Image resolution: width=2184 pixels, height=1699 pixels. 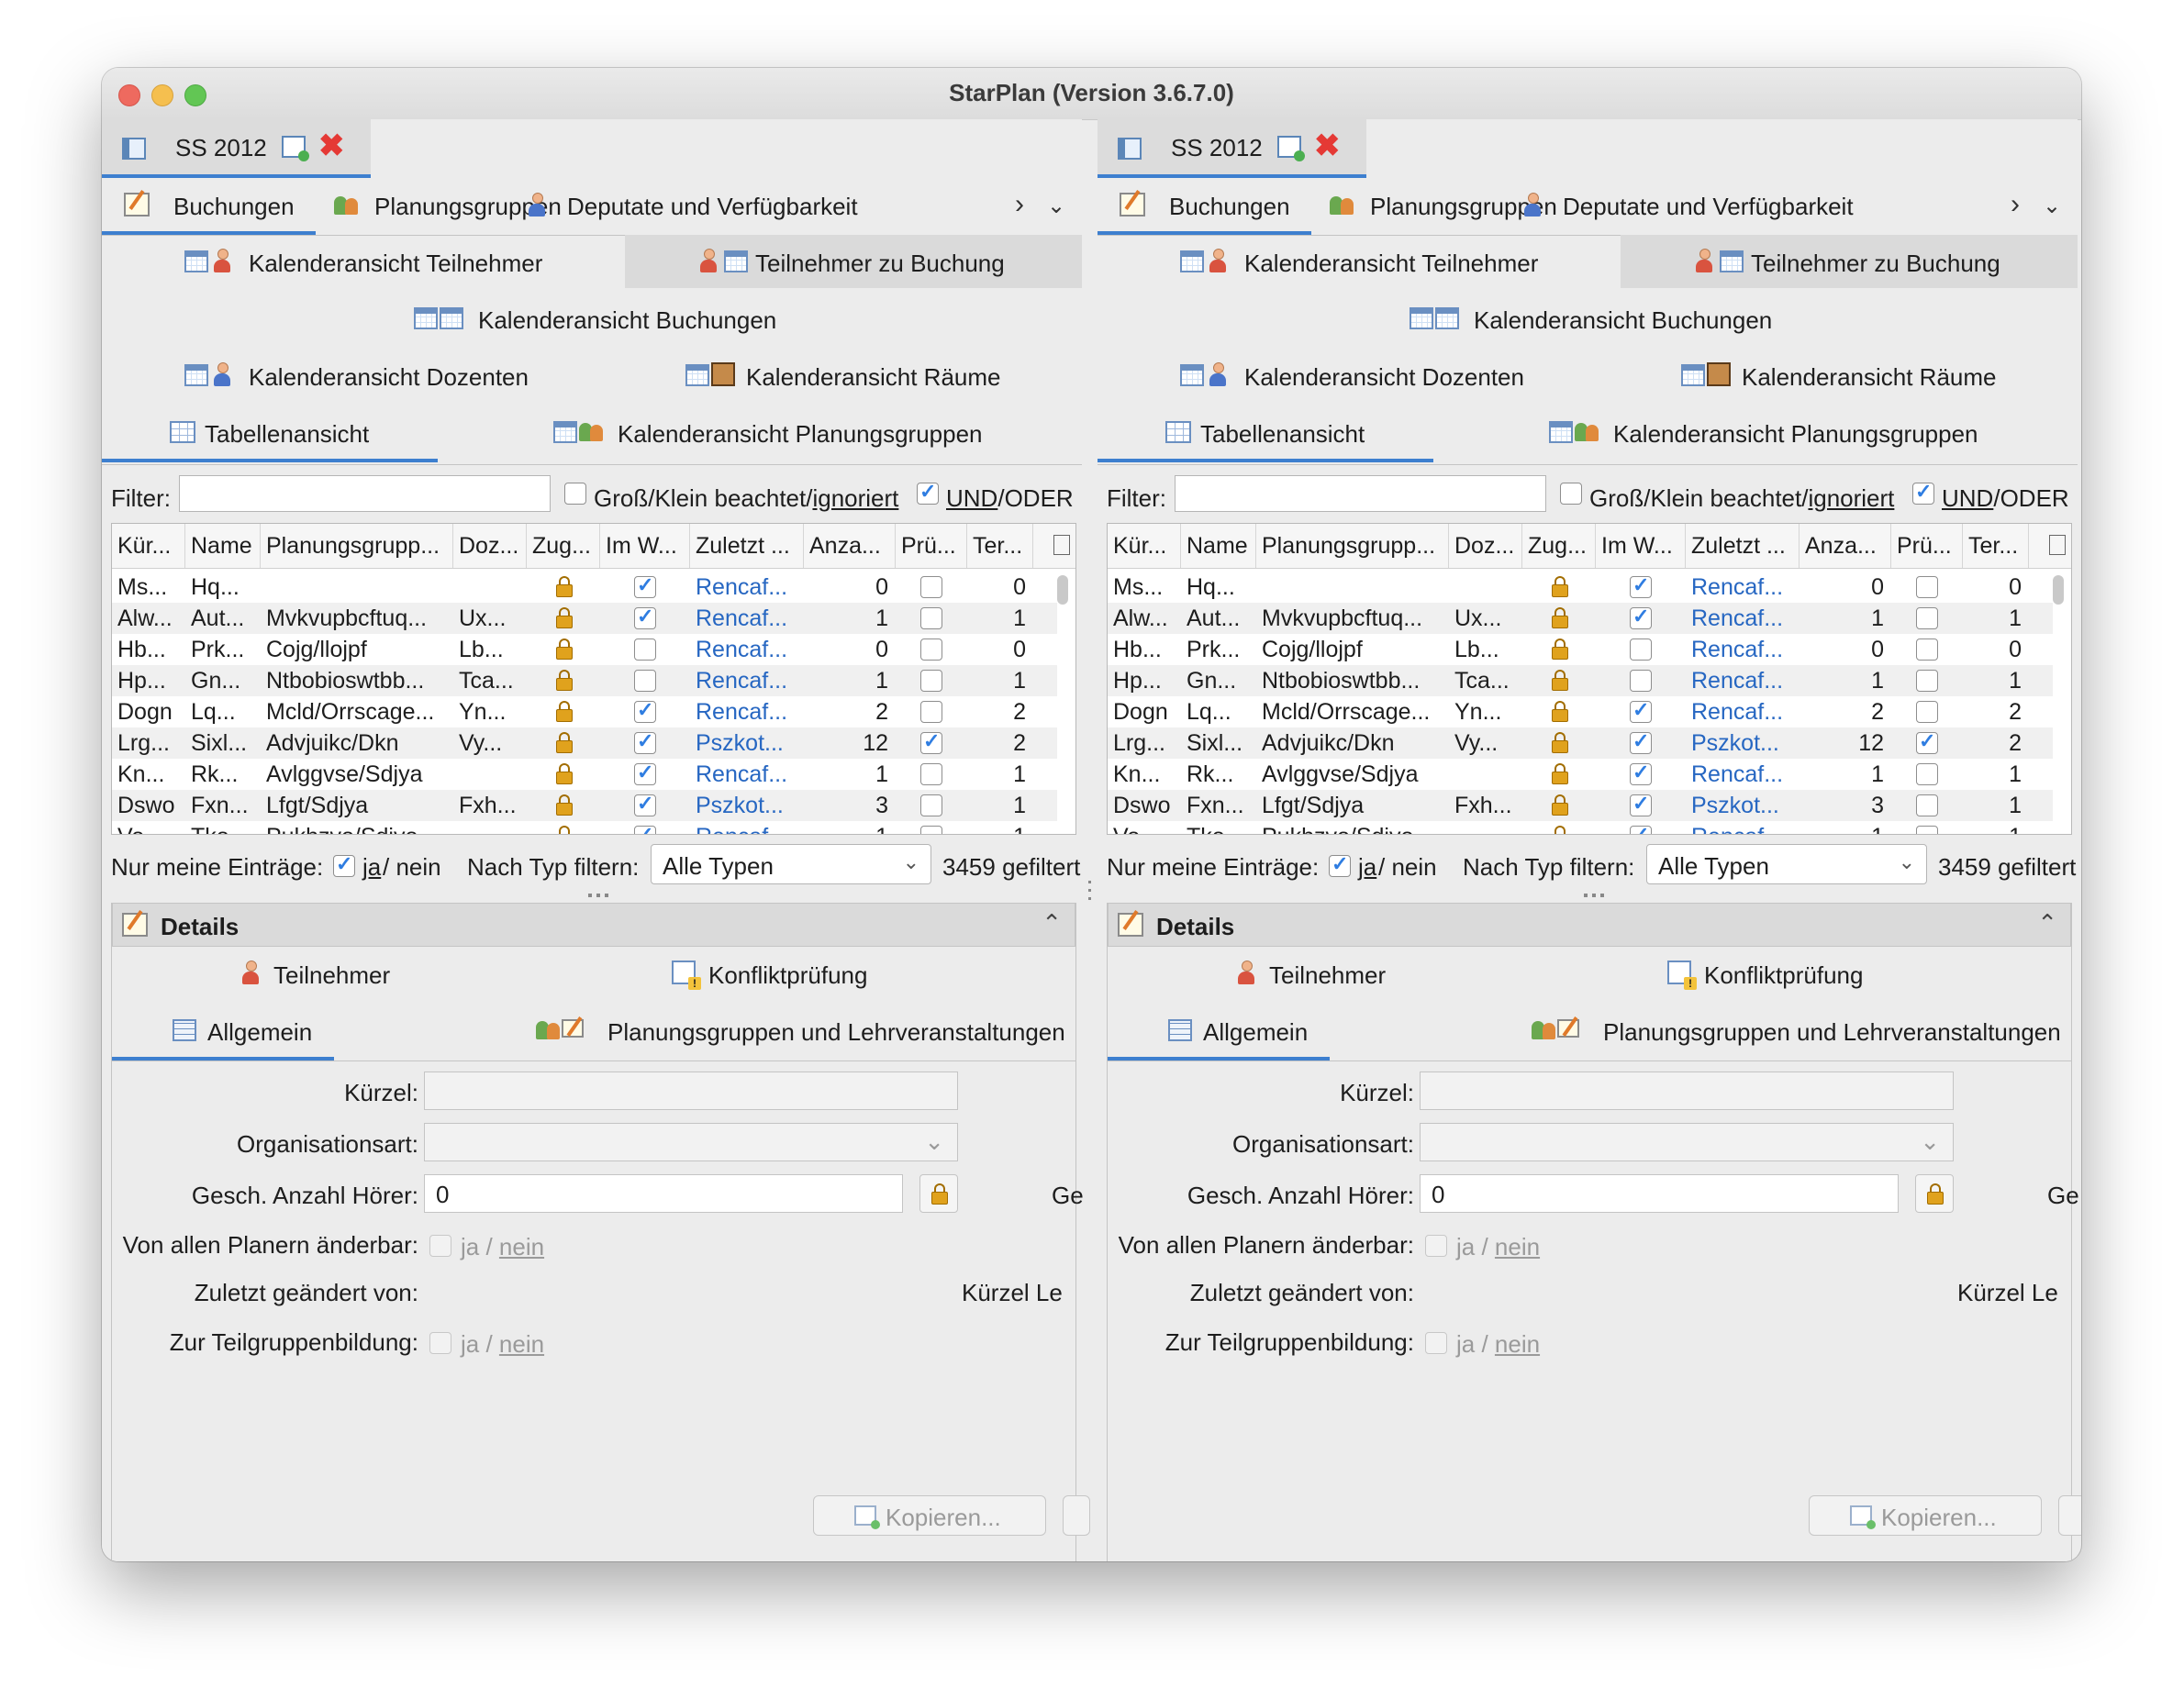 I want to click on tab-kalender-raeume: Kalenderansicht Räume, so click(x=1849, y=375).